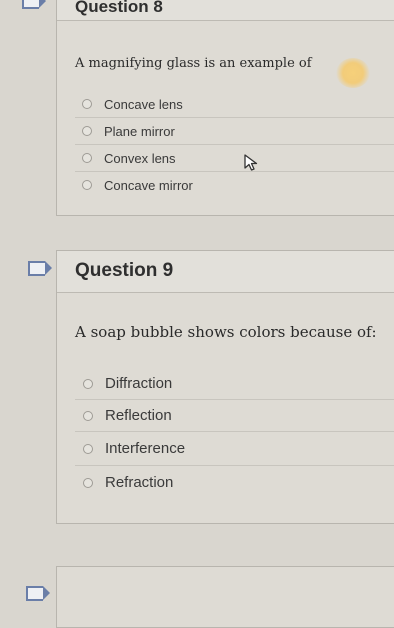  I want to click on question-8-option-3: Convex lens, so click(234, 158).